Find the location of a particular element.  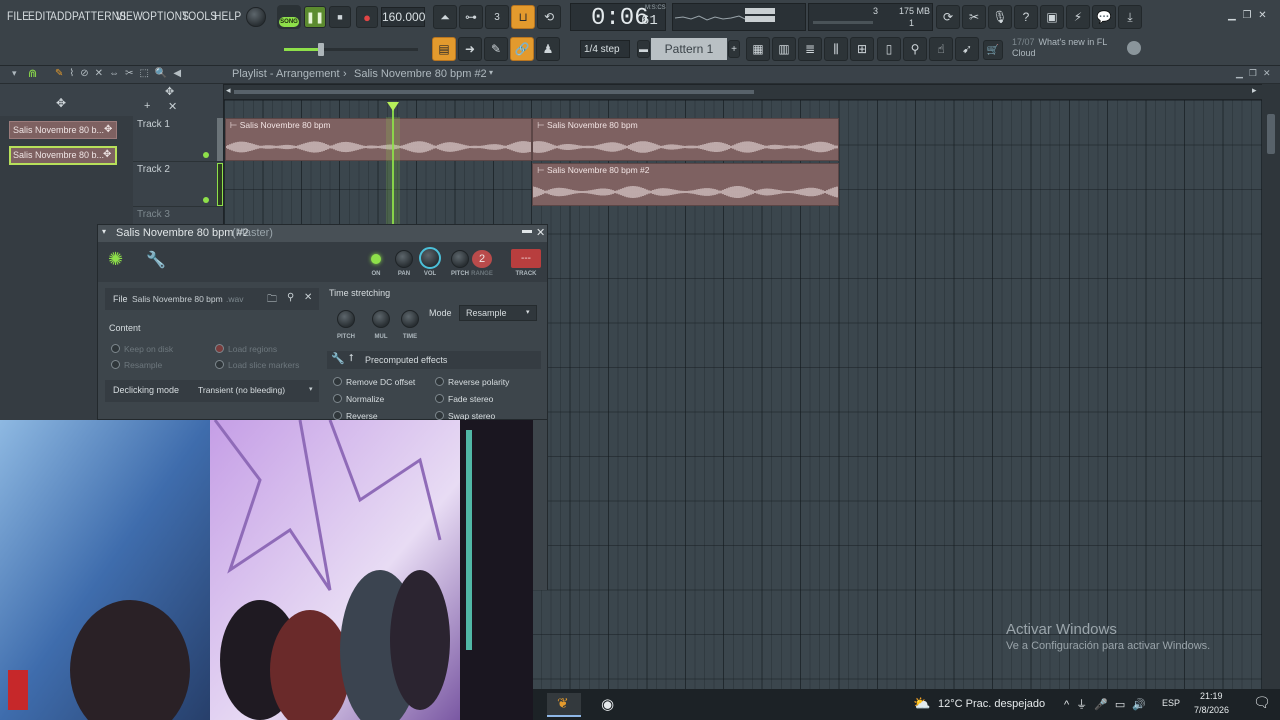

master-volume-knob is located at coordinates (256, 17).